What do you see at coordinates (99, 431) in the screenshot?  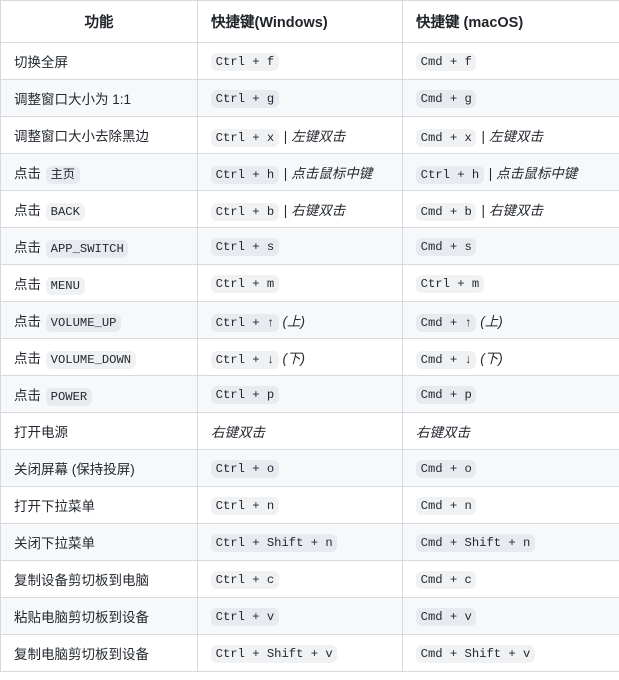 I see `function-cell: 打开电源` at bounding box center [99, 431].